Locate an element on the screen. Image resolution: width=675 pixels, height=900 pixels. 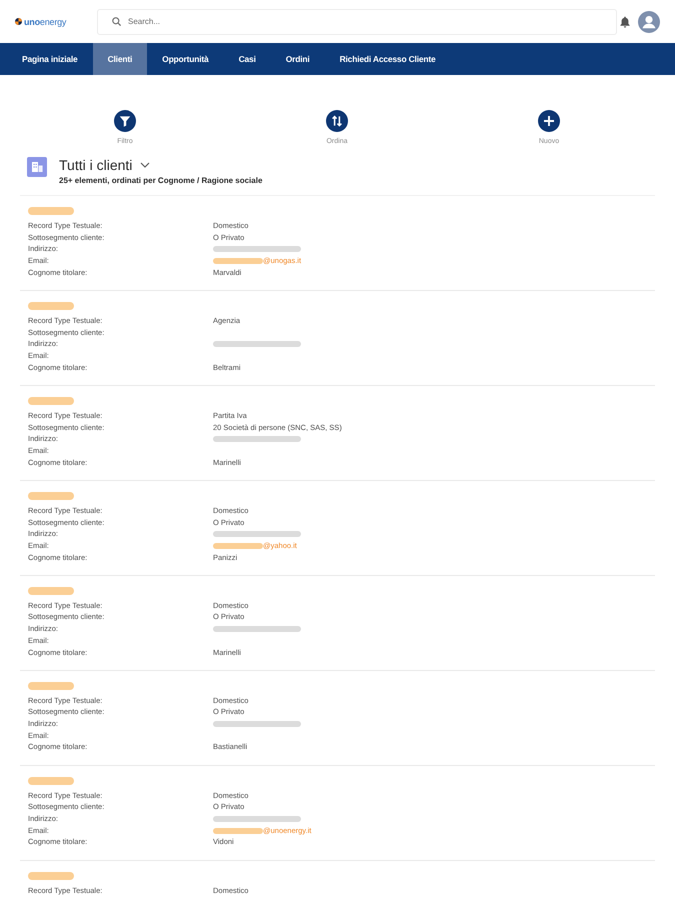
logo-icon is located at coordinates (18, 21).